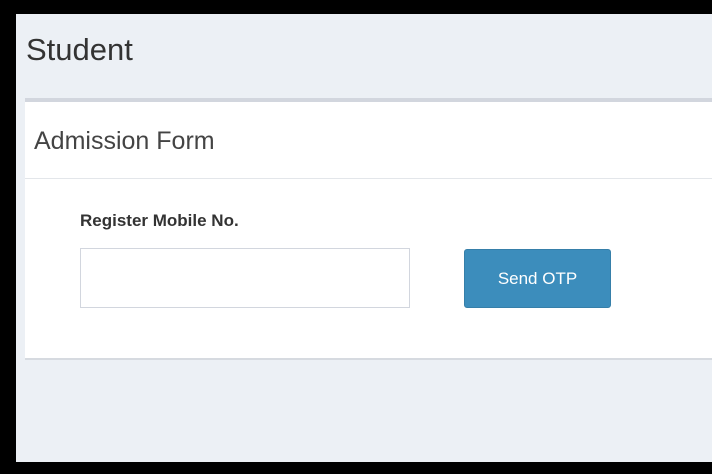 The height and width of the screenshot is (474, 712). Describe the element at coordinates (79, 49) in the screenshot. I see `page-title: Student` at that location.